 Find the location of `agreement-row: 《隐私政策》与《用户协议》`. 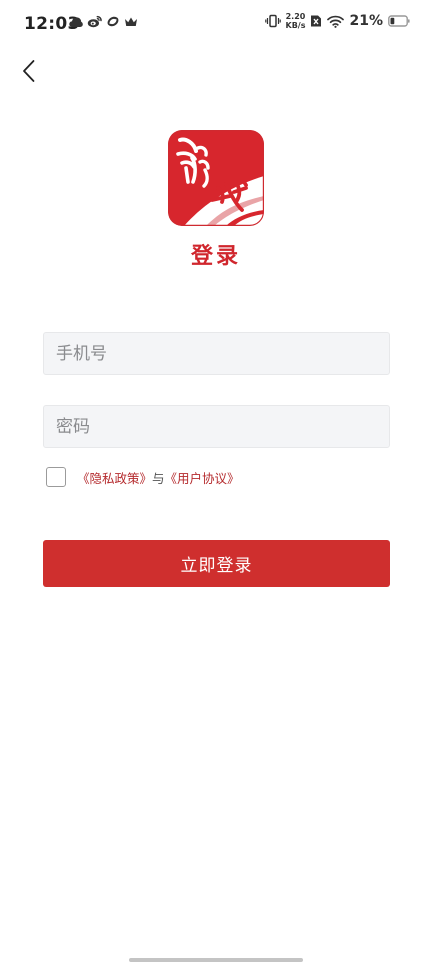

agreement-row: 《隐私政策》与《用户协议》 is located at coordinates (143, 477).